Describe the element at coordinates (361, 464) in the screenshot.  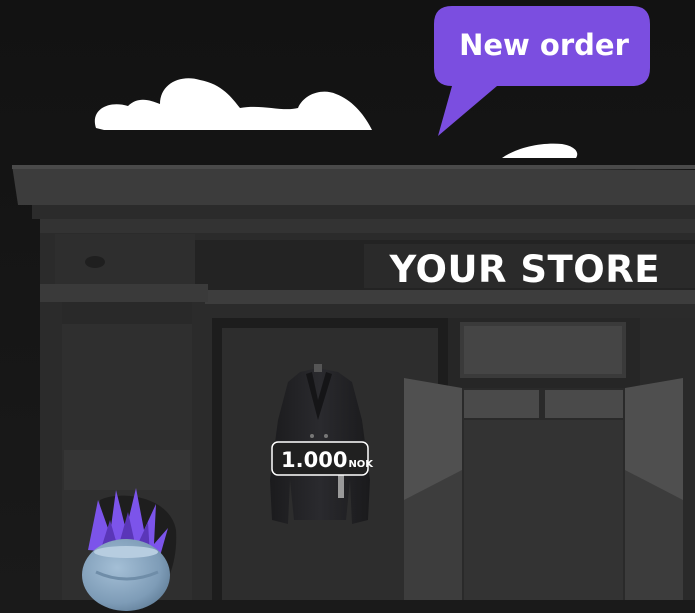
I see `price-currency: NOK` at that location.